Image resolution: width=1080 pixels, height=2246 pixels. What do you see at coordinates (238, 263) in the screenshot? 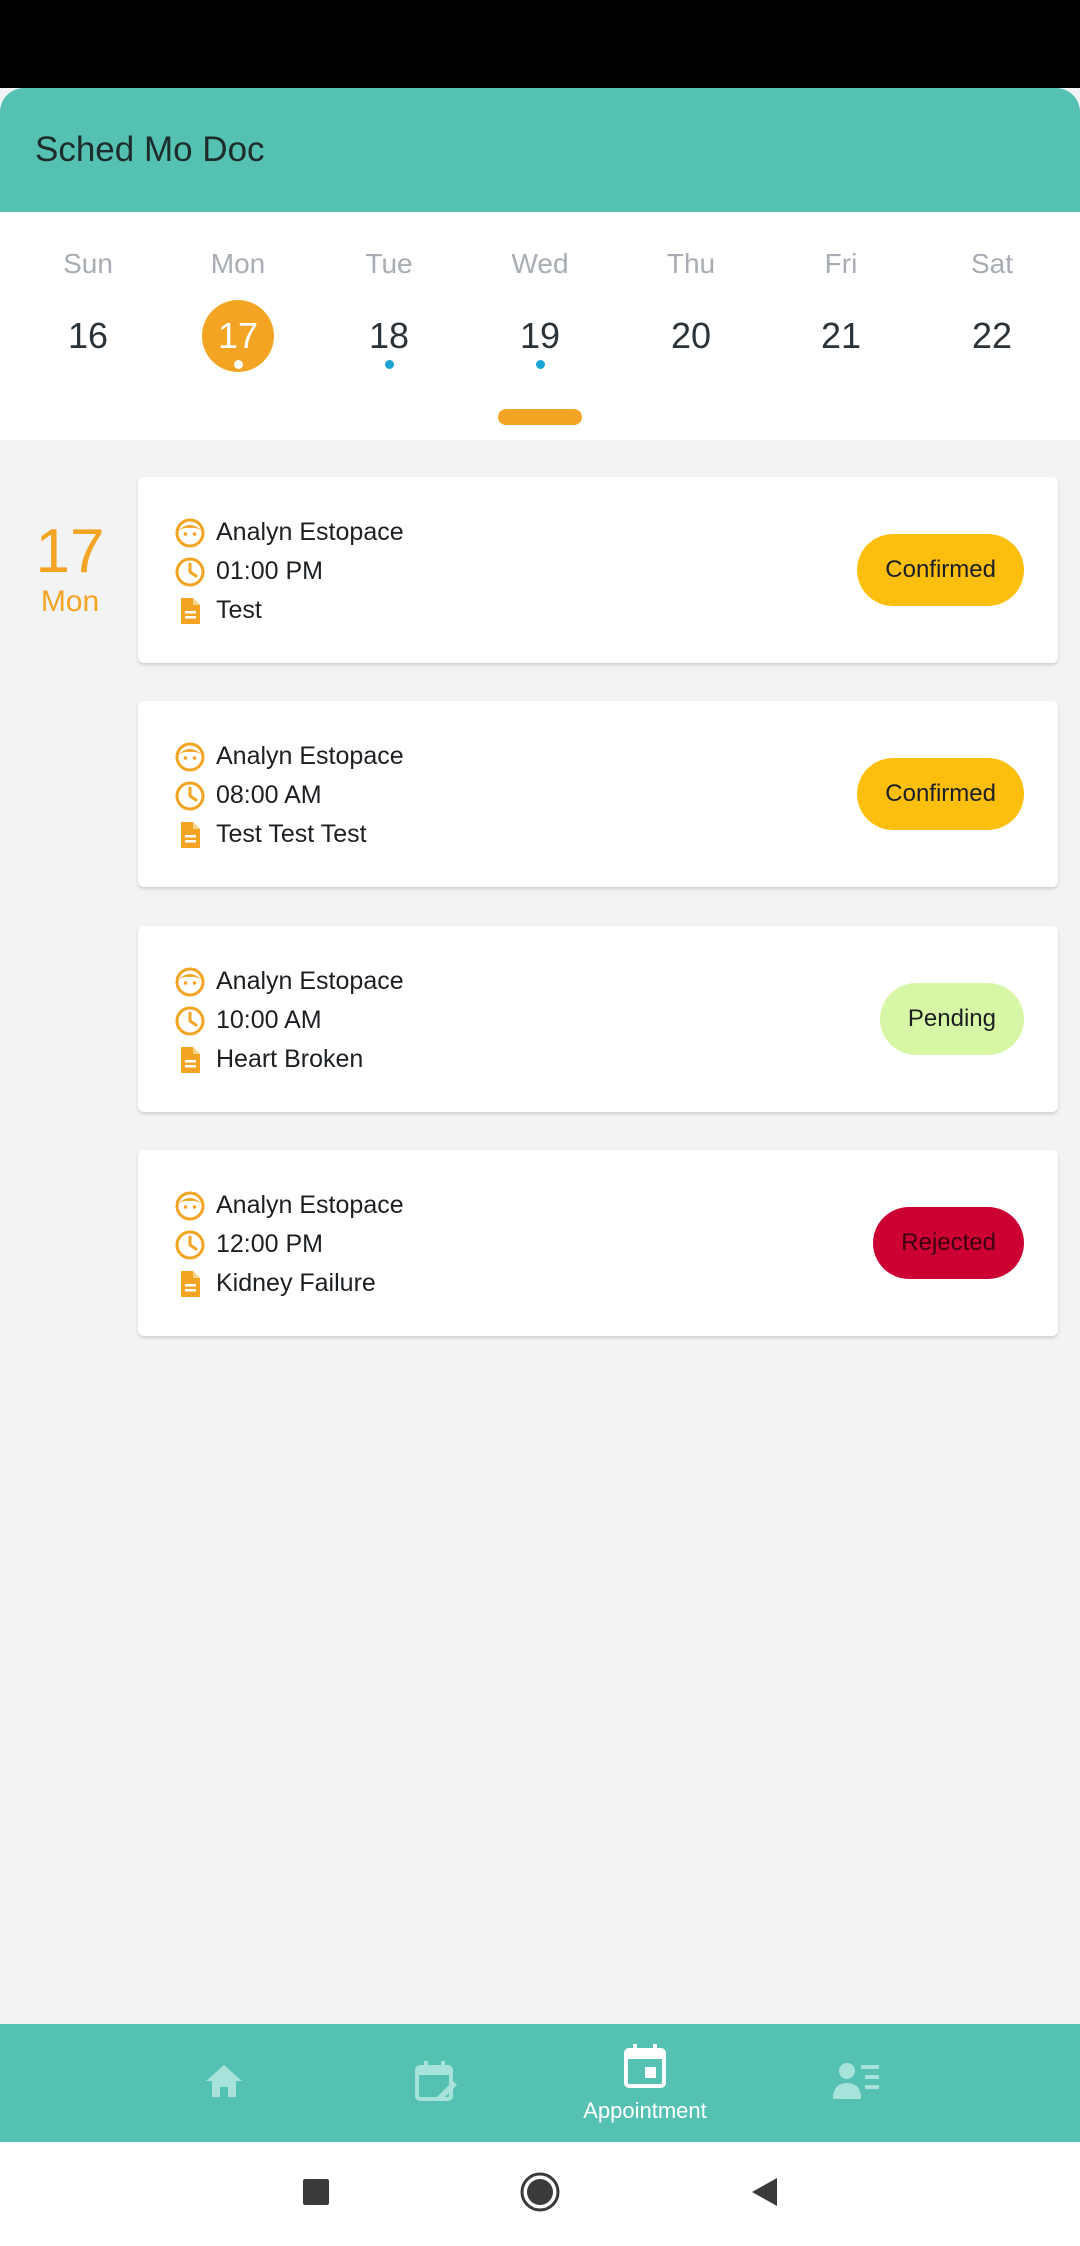
I see `day-name: Mon` at bounding box center [238, 263].